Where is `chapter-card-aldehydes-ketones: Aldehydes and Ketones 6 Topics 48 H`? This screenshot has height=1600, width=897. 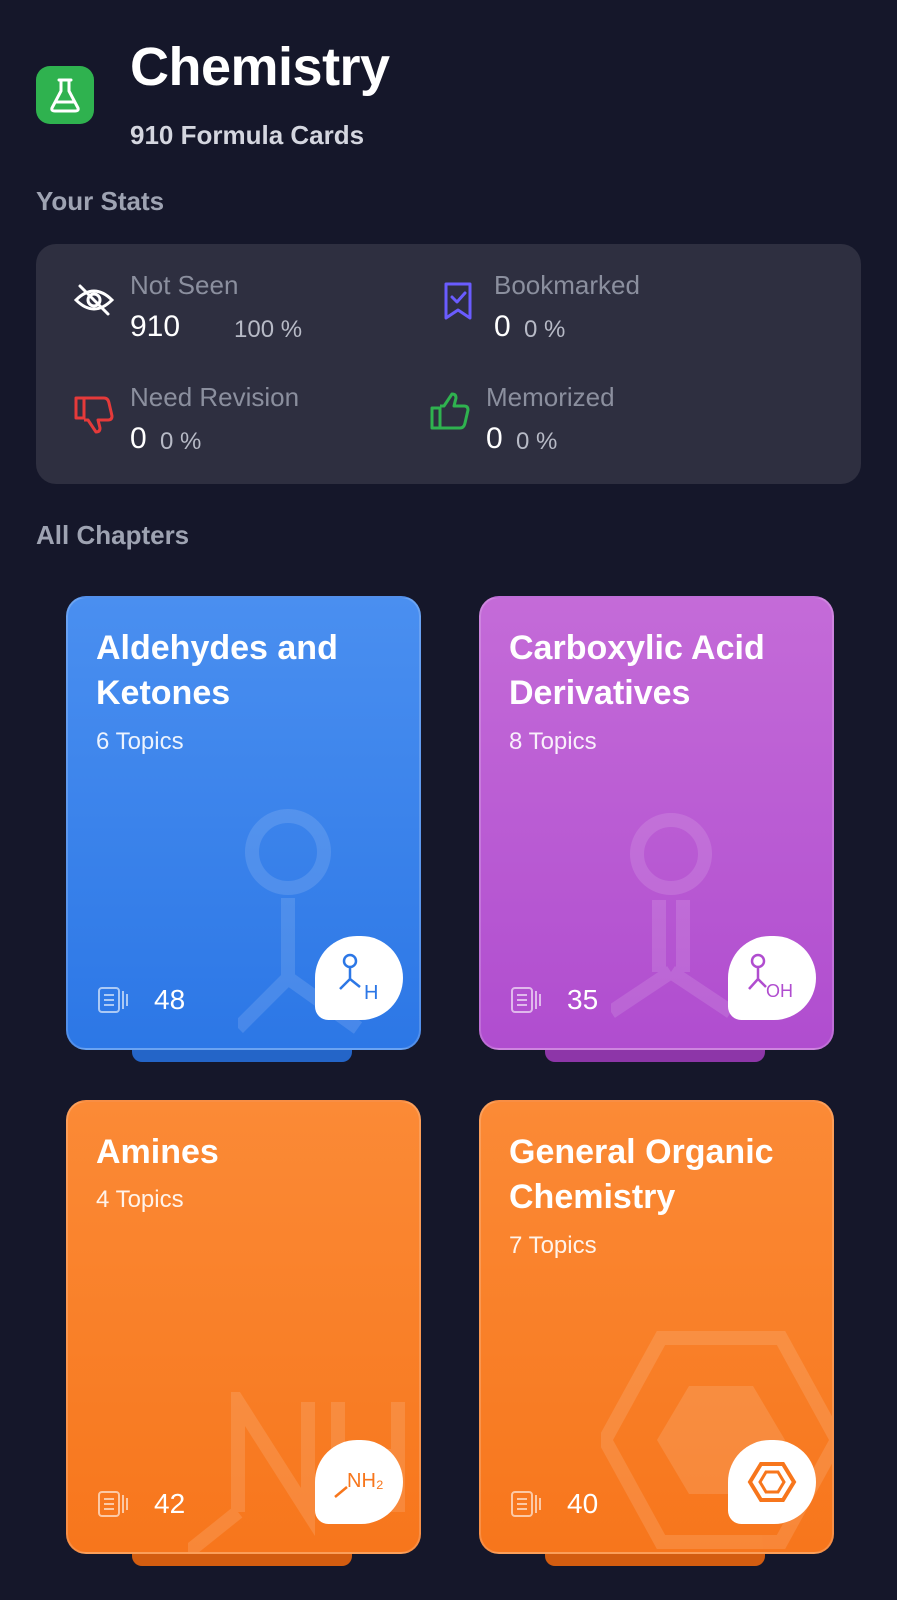 chapter-card-aldehydes-ketones: Aldehydes and Ketones 6 Topics 48 H is located at coordinates (243, 835).